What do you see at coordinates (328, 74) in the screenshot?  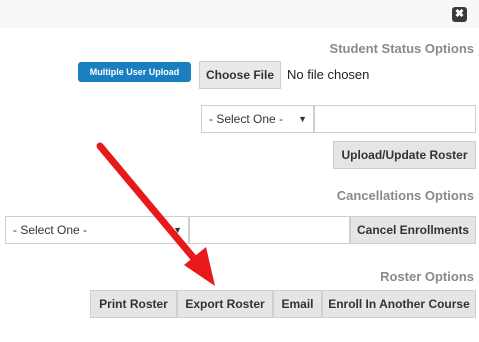 I see `file-status-text: No file chosen` at bounding box center [328, 74].